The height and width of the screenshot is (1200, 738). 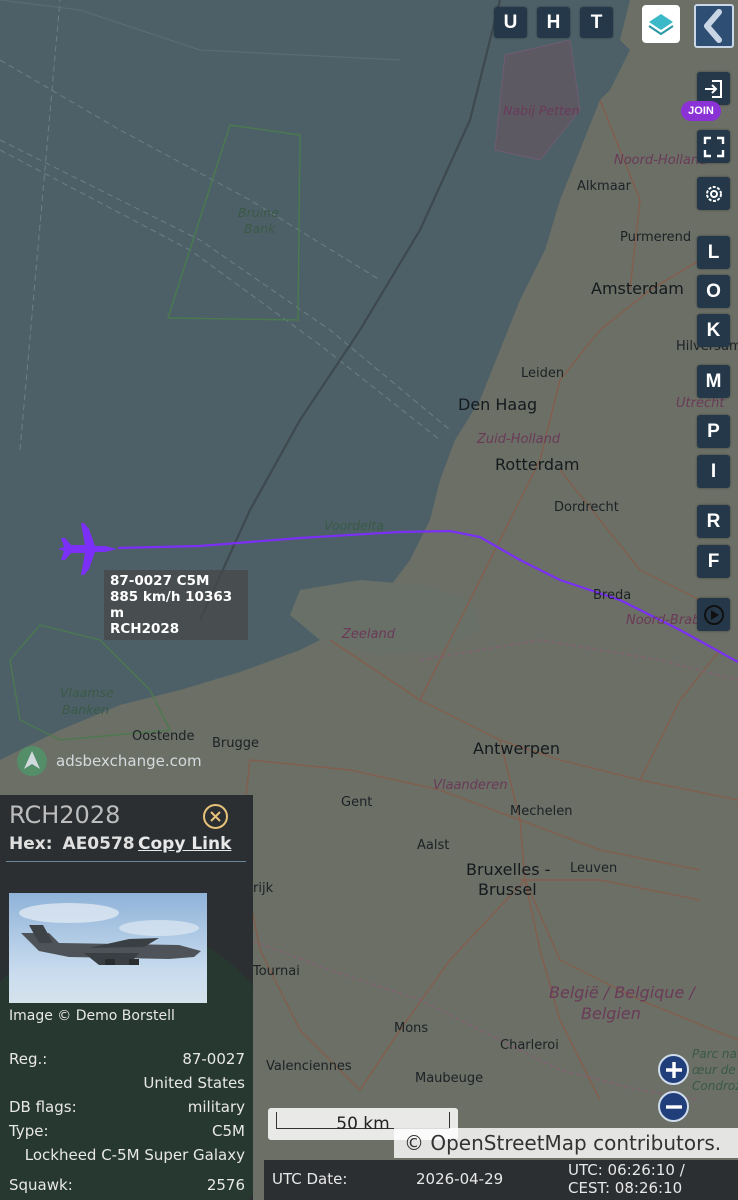 I want to click on osm-attribution: © OpenStreetMap contributors., so click(x=566, y=1143).